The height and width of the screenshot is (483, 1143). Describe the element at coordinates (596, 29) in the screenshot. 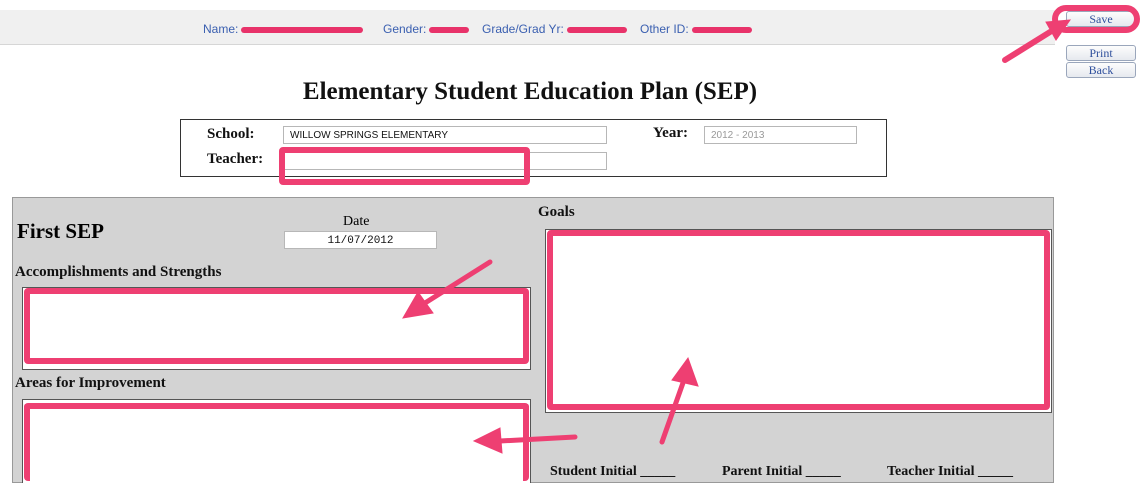

I see `redacted-grade` at that location.